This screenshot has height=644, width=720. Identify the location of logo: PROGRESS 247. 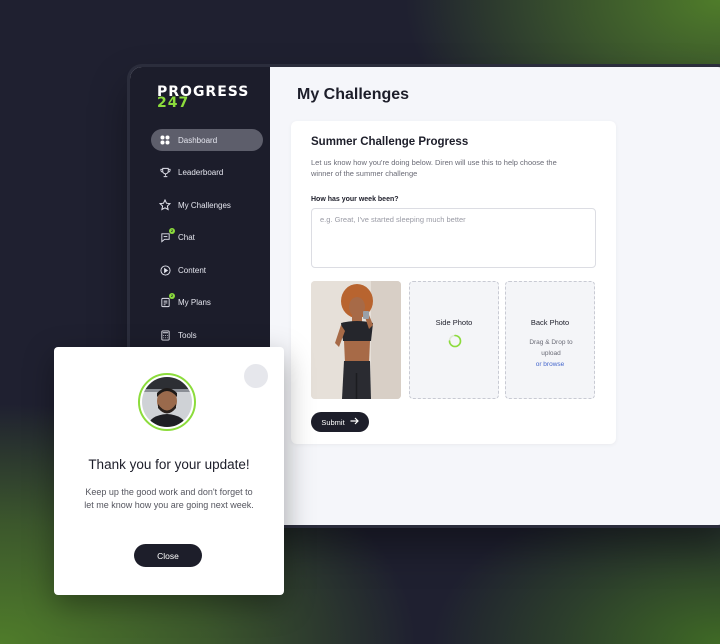
(203, 97).